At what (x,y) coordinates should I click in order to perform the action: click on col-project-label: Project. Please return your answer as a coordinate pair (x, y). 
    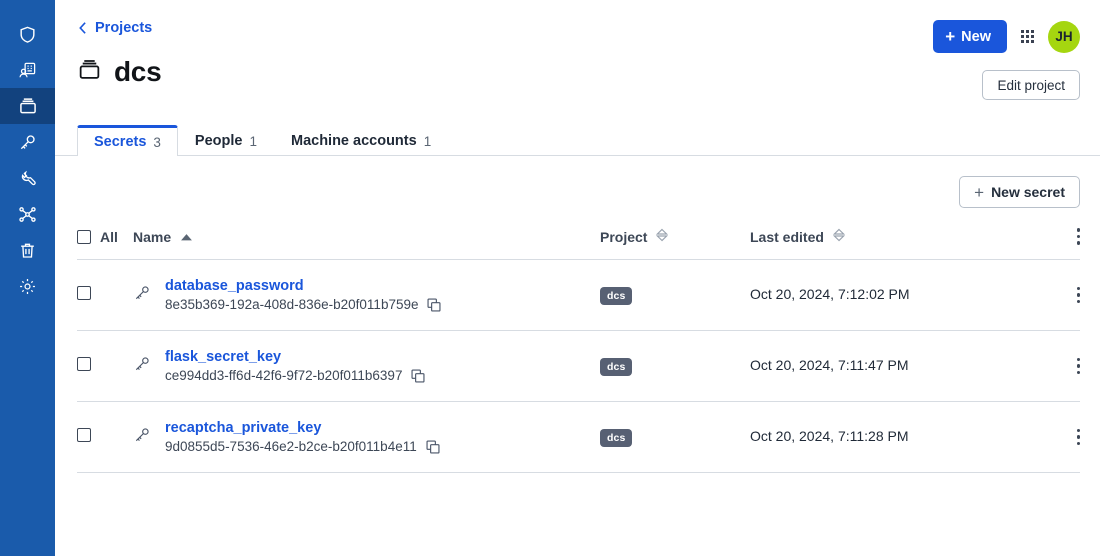
    Looking at the image, I should click on (624, 236).